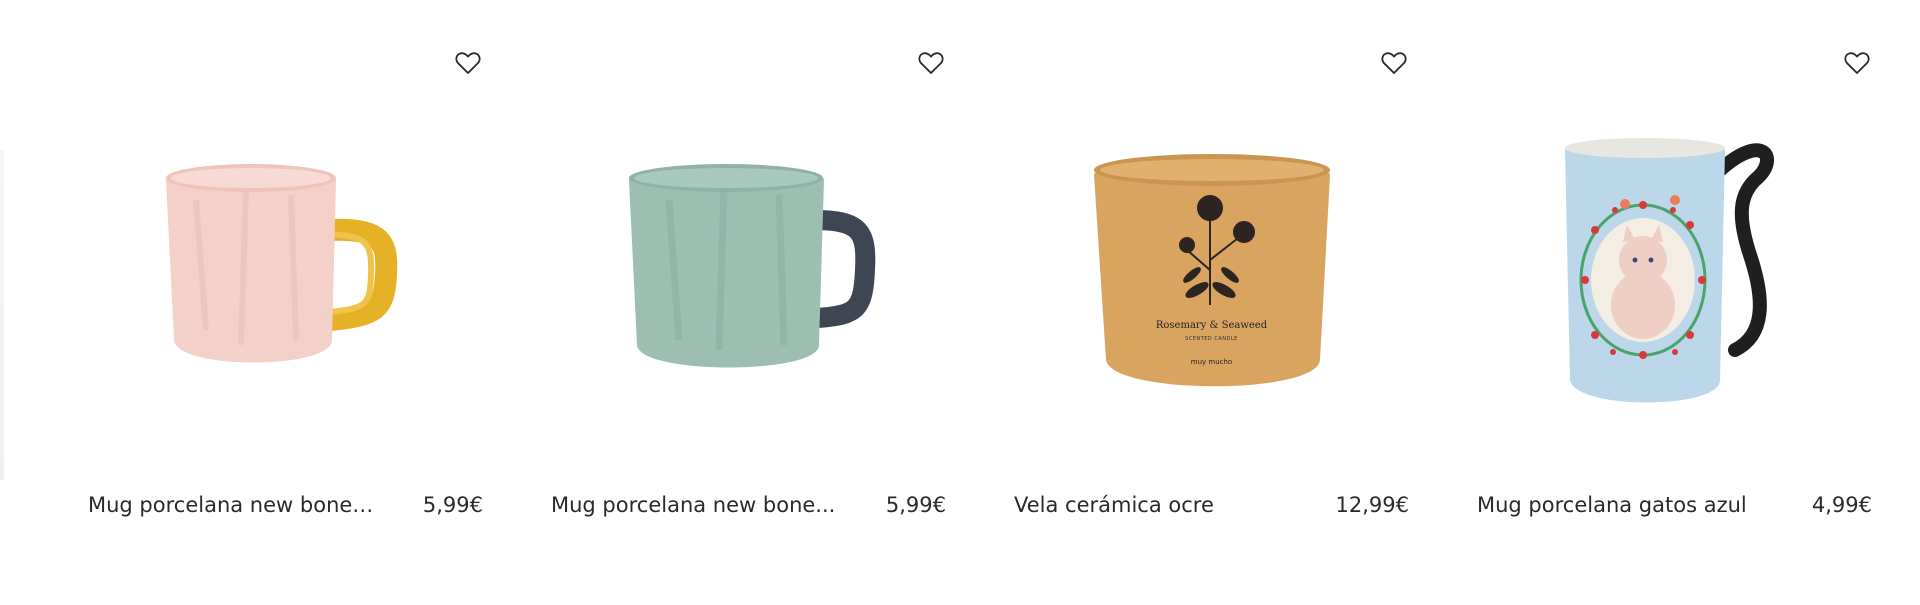  Describe the element at coordinates (281, 263) in the screenshot. I see `pink-mug-yellow-handle-icon` at that location.